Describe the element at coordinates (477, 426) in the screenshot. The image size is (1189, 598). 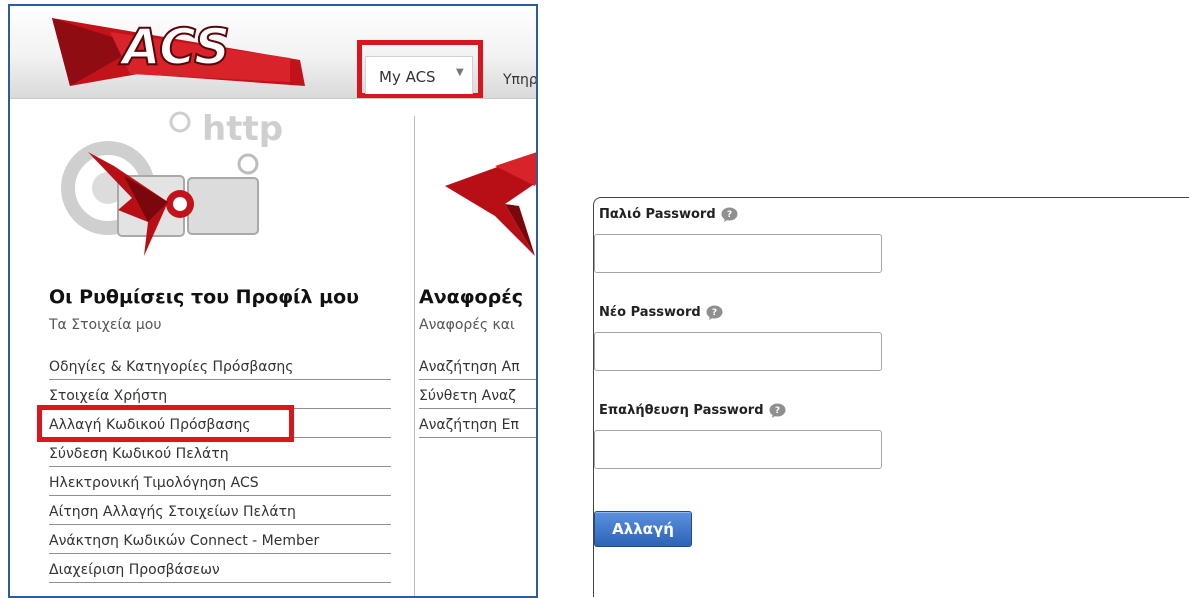
I see `link-search-returns: Αναζήτηση Επ` at that location.